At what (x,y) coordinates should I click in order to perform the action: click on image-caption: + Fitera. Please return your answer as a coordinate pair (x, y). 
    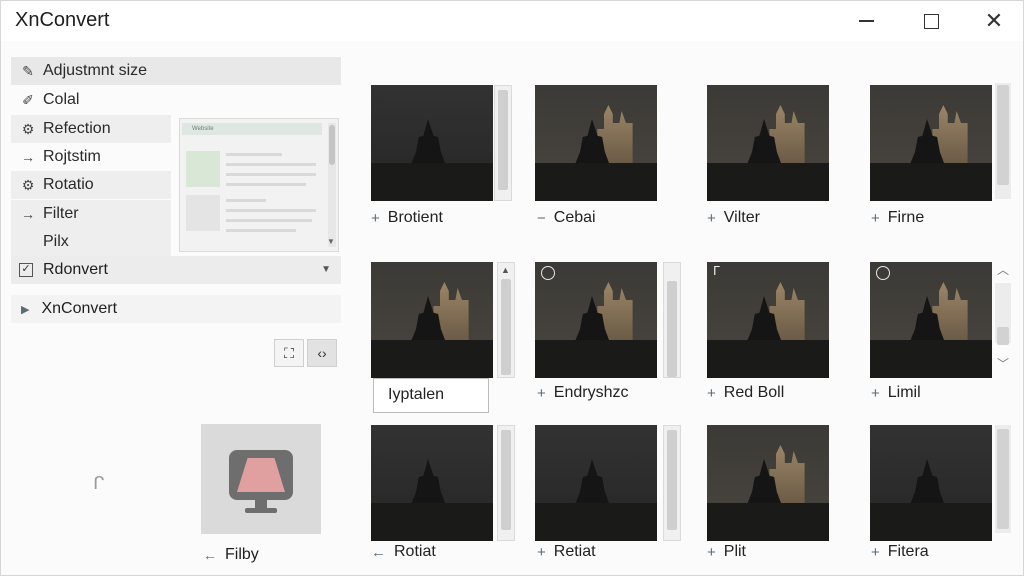
    Looking at the image, I should click on (900, 552).